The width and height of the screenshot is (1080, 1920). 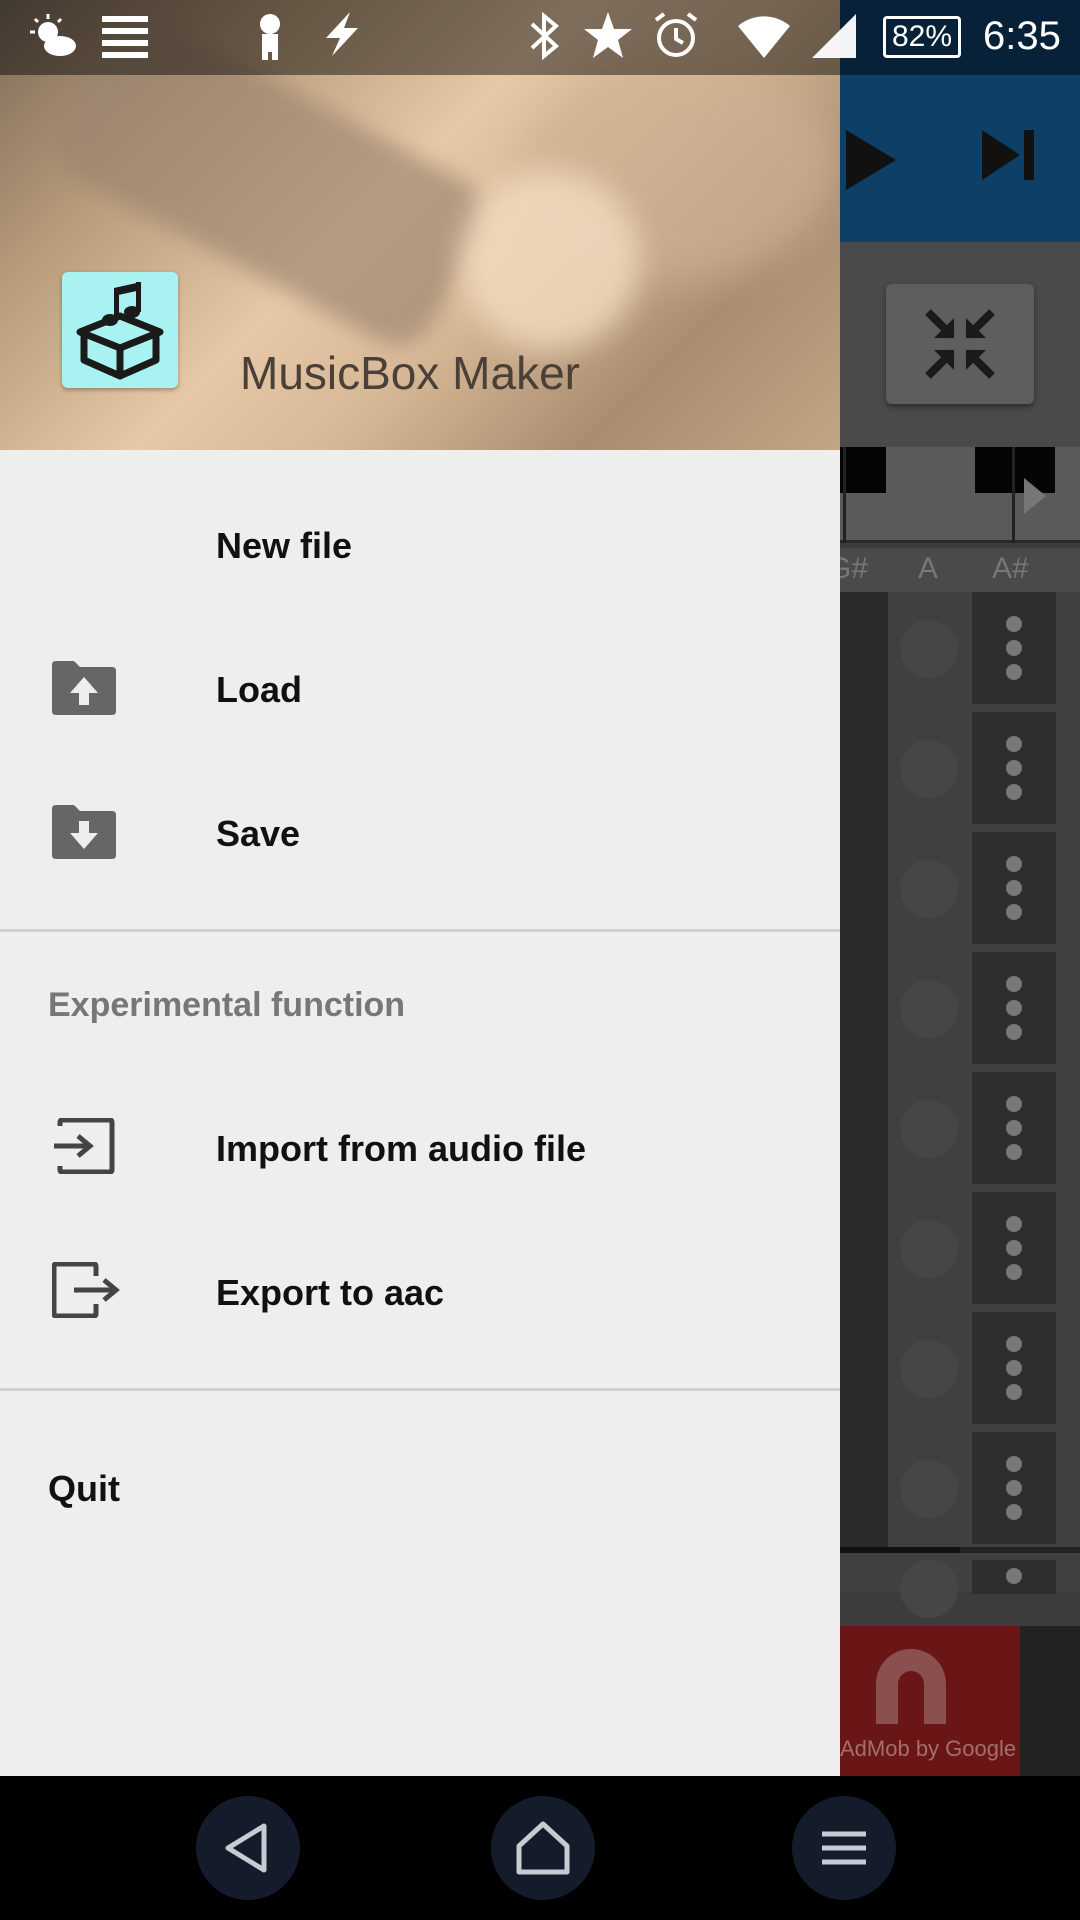 I want to click on menu-item-export-aac: Export to aac, so click(x=420, y=1294).